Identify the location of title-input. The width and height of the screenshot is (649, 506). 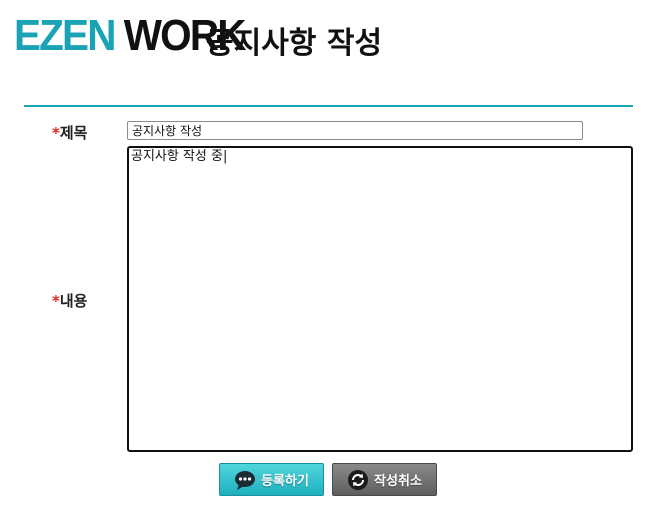
(355, 130).